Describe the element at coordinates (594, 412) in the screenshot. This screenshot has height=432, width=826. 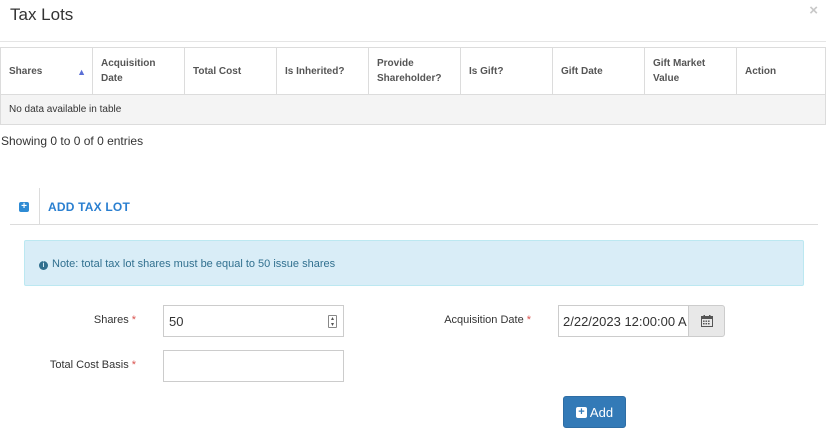
I see `add-button: + Add` at that location.